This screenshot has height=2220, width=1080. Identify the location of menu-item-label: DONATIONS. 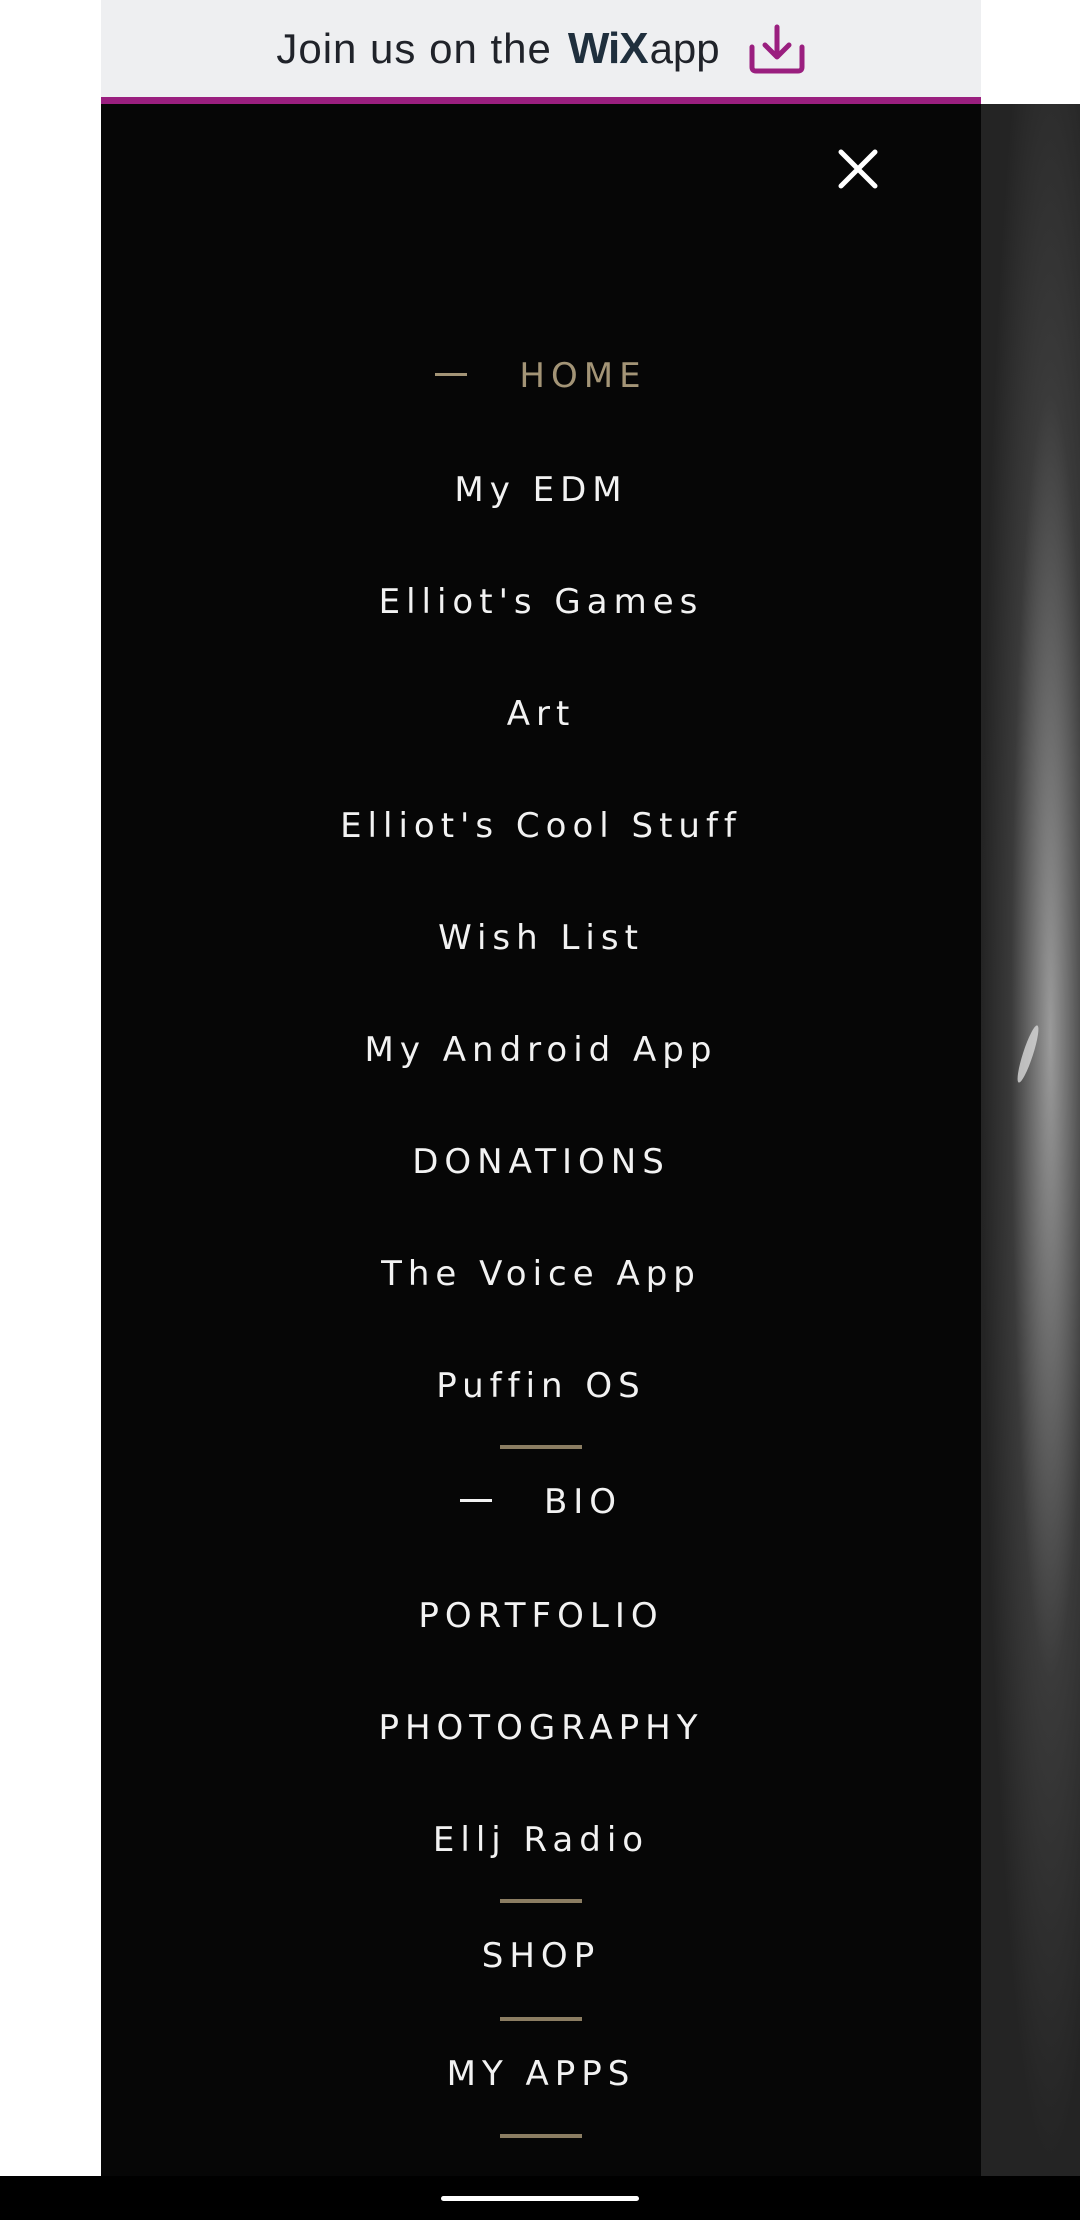
(541, 1162).